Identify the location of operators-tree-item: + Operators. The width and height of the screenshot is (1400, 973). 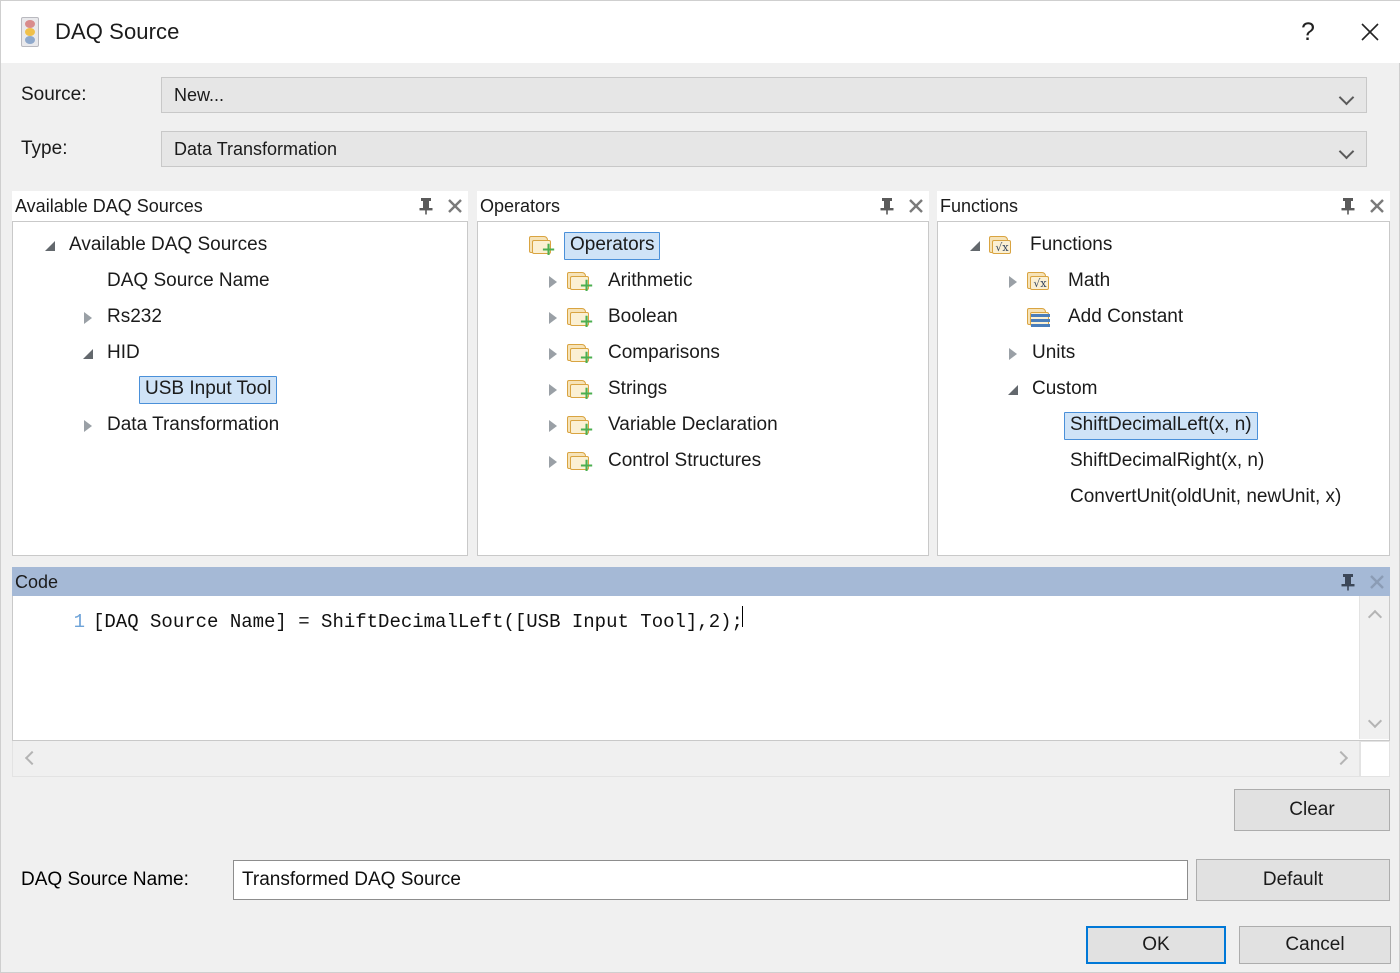
(703, 246).